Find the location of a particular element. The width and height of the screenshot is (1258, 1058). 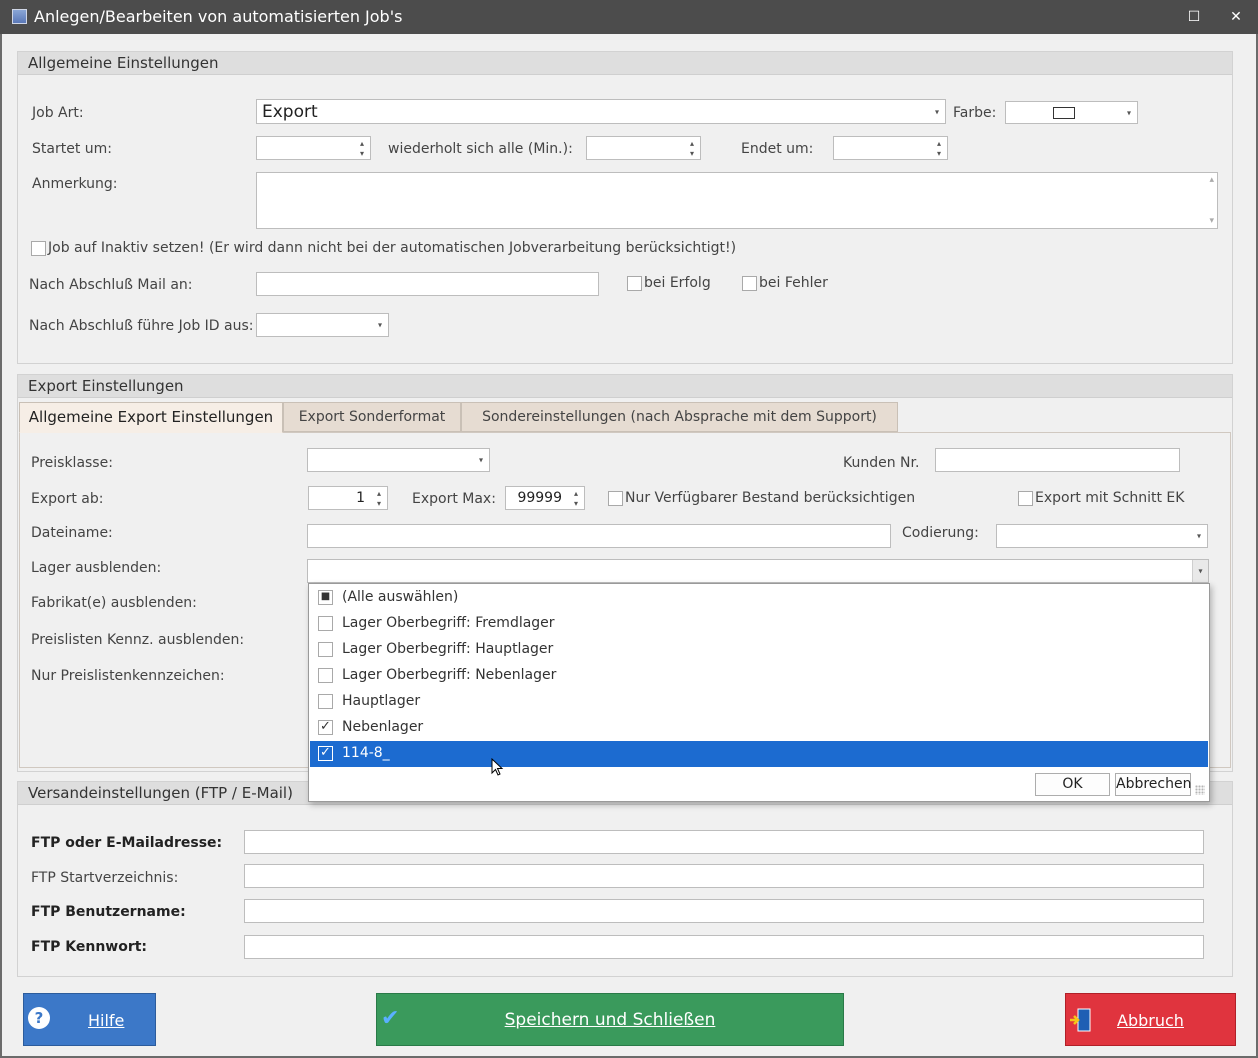

ftp-password-input is located at coordinates (724, 947).